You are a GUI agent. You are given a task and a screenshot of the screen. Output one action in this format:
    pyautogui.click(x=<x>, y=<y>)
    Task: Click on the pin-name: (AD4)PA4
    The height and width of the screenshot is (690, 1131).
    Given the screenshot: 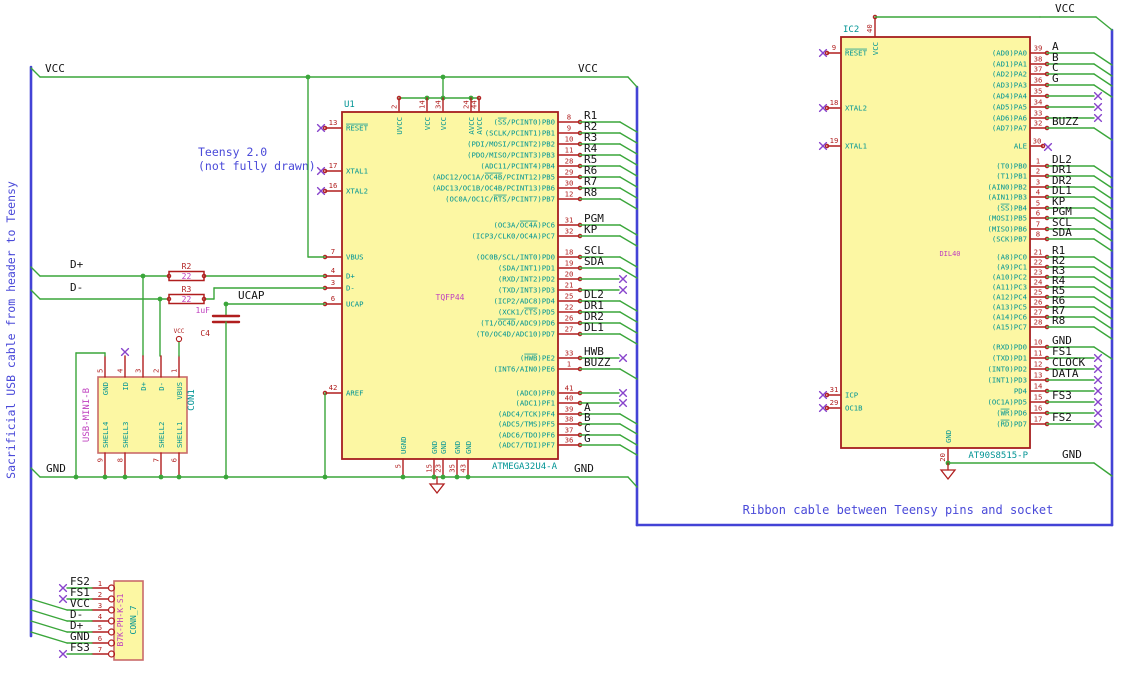 What is the action you would take?
    pyautogui.click(x=1010, y=96)
    